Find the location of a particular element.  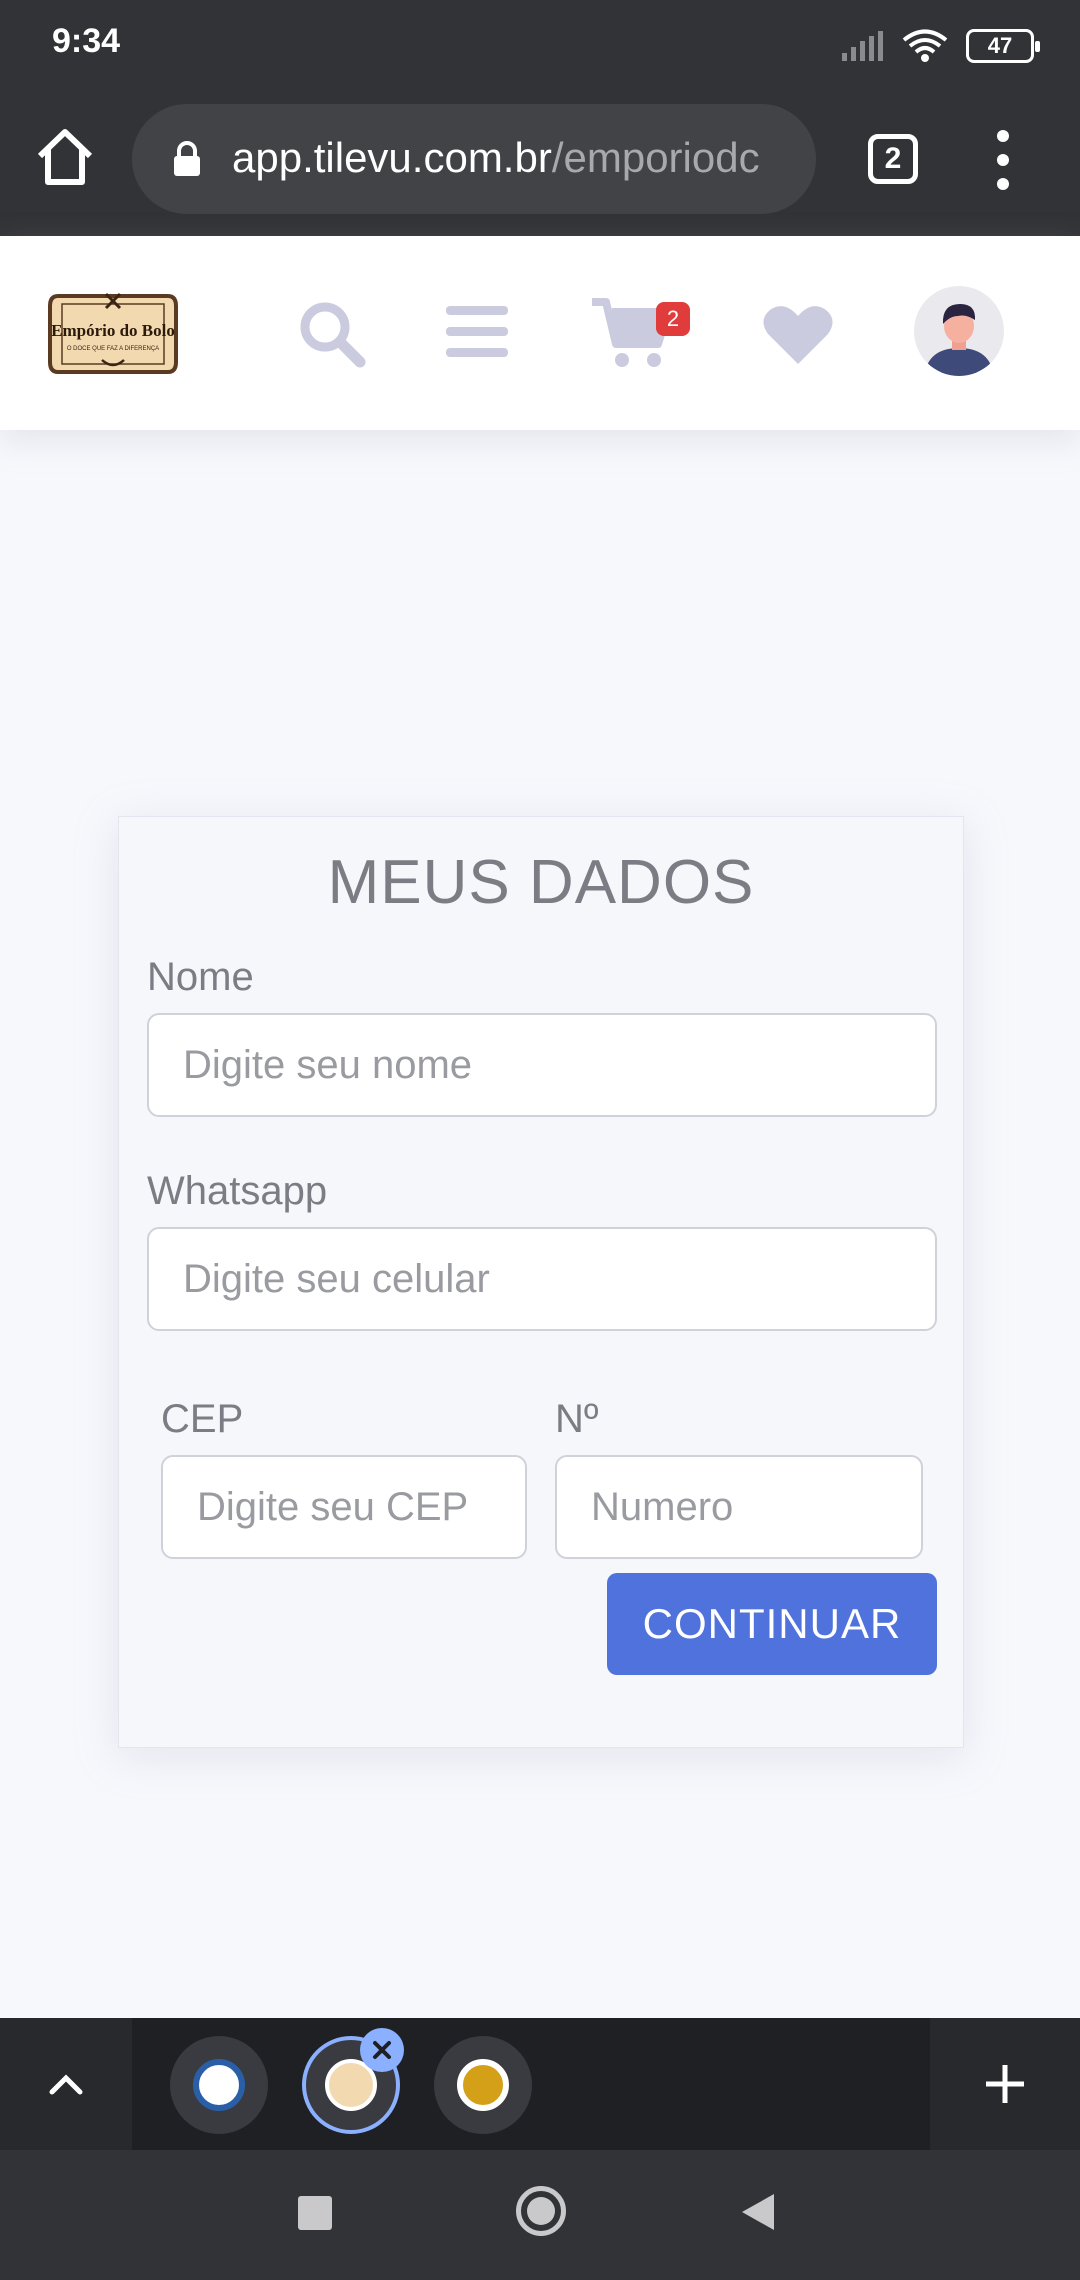

wifi-icon is located at coordinates (925, 45).